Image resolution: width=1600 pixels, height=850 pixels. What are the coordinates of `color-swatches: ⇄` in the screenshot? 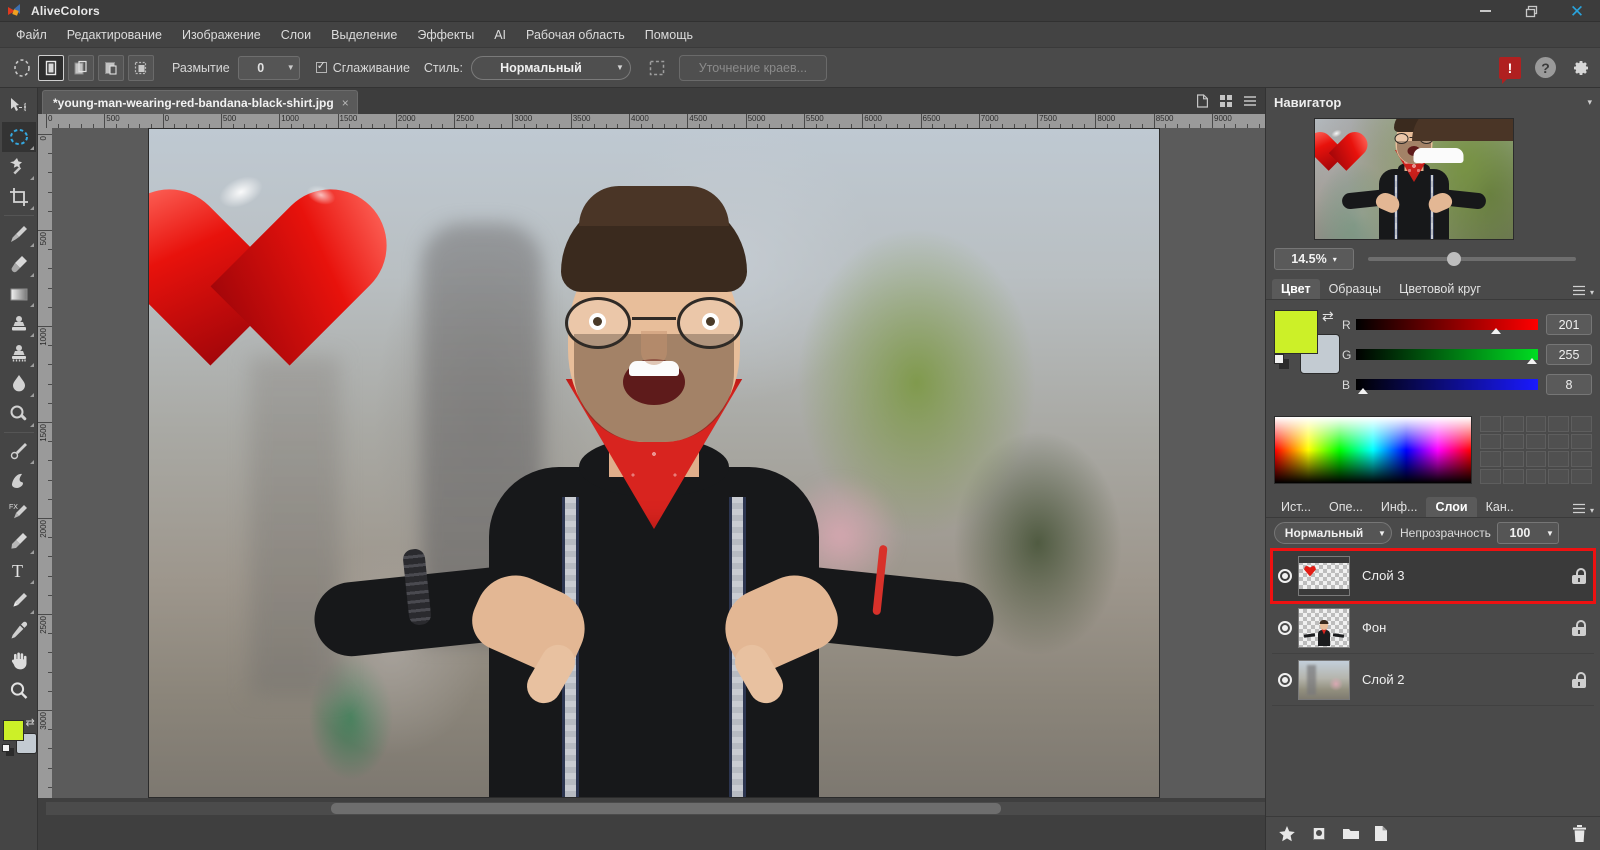 It's located at (19, 742).